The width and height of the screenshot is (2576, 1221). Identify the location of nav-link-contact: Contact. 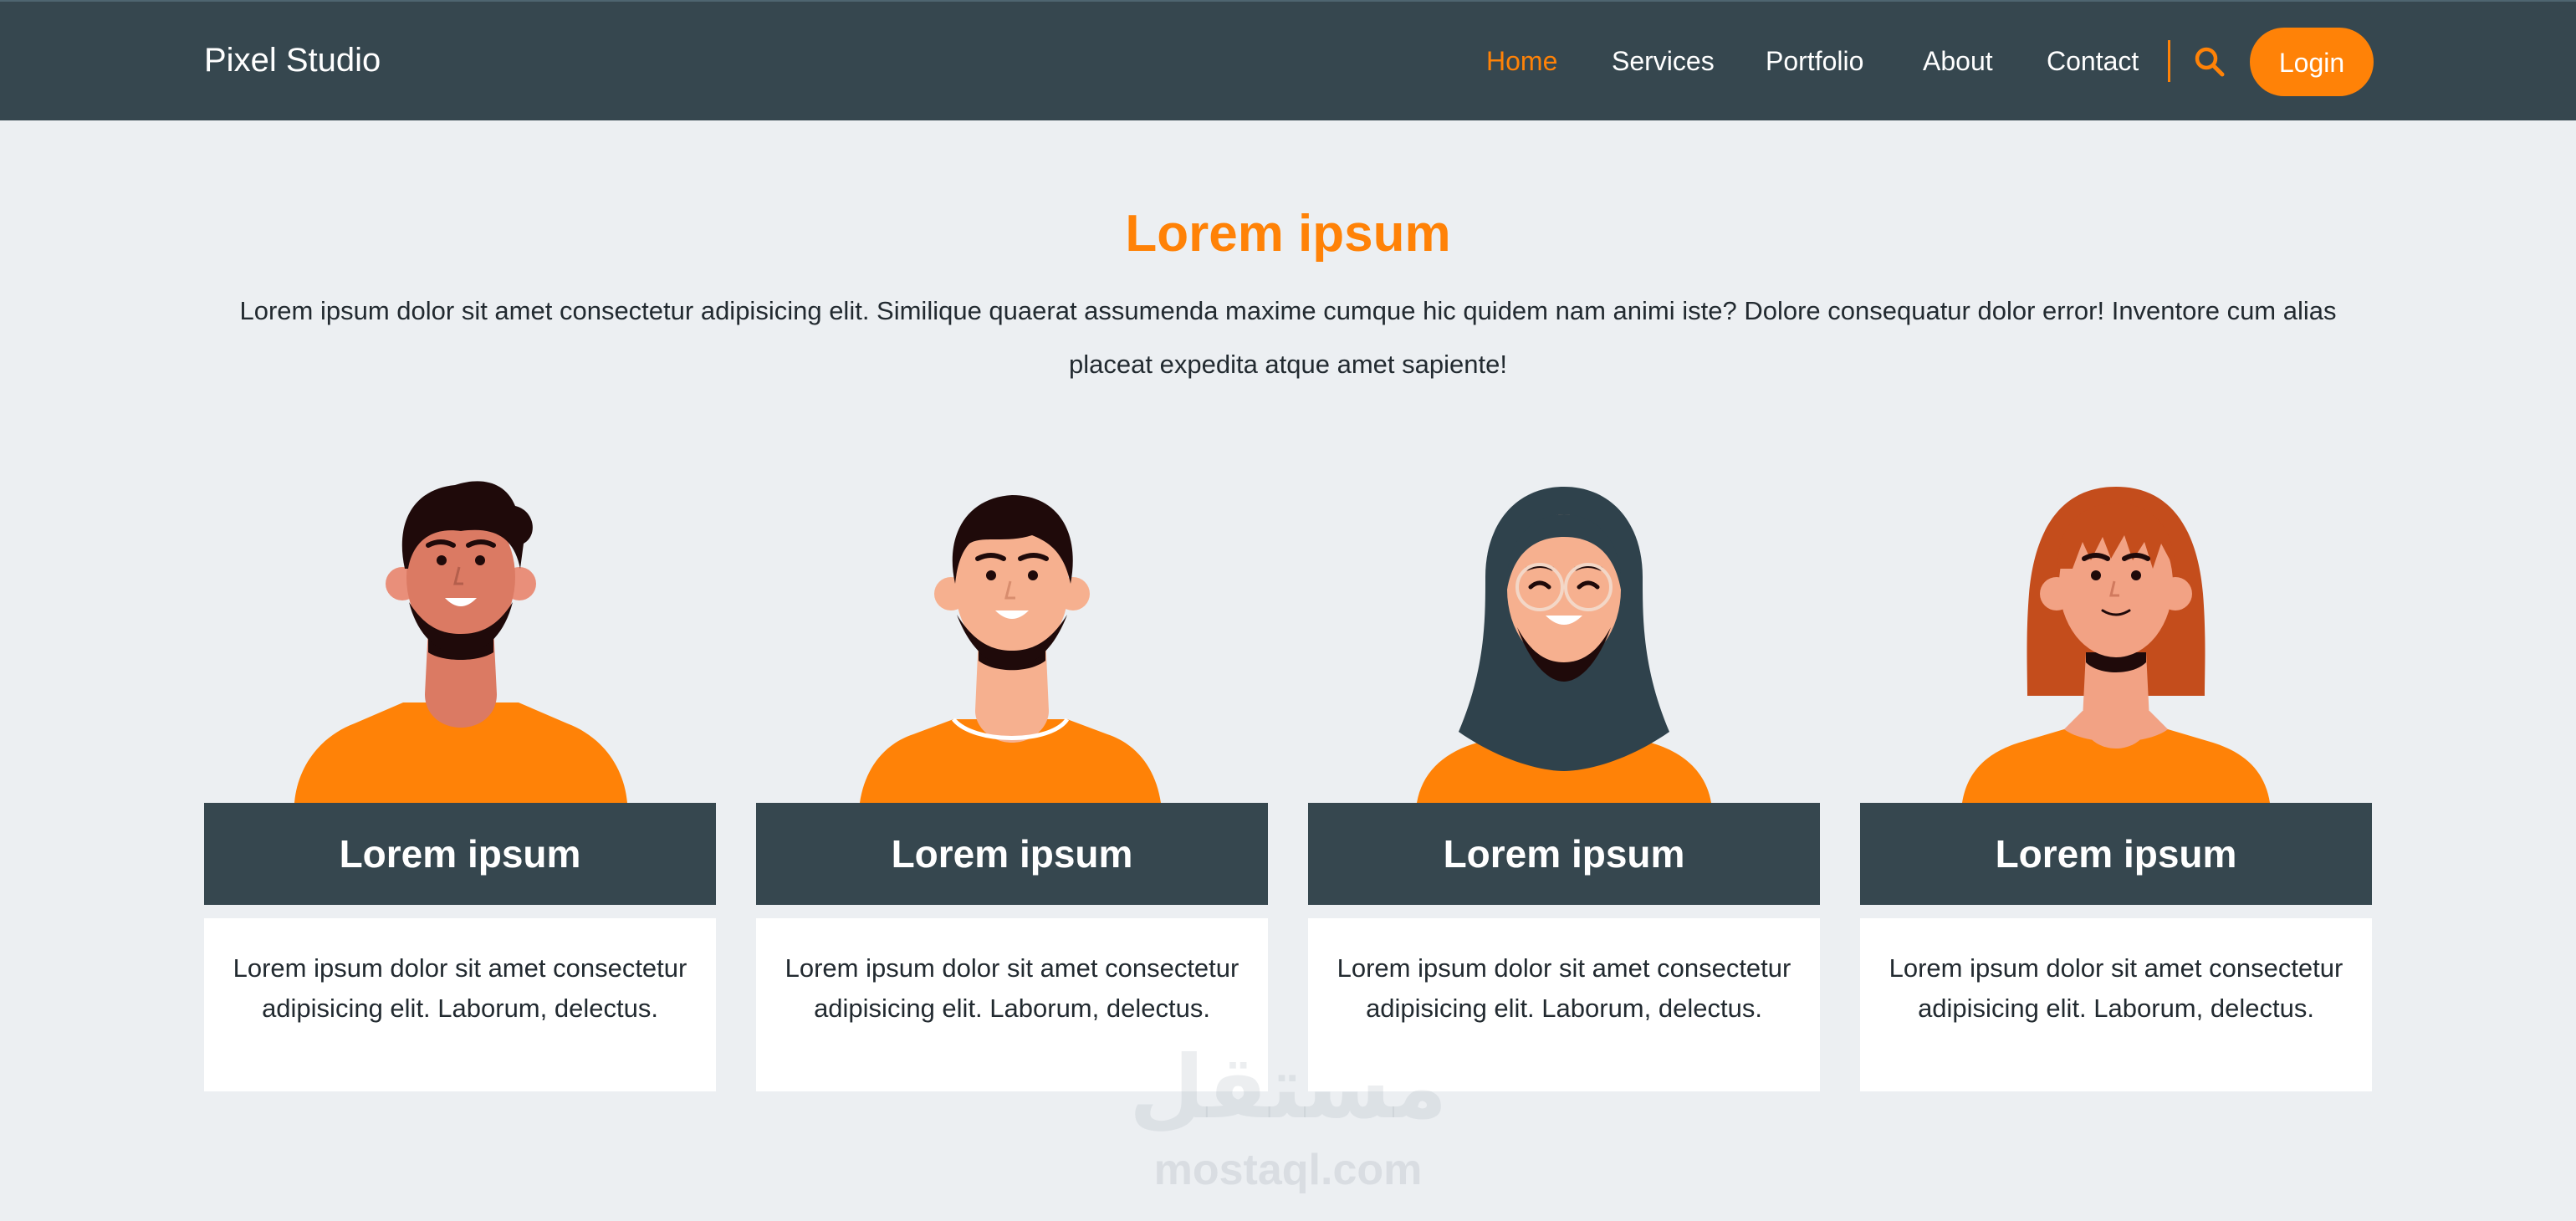
(2093, 61).